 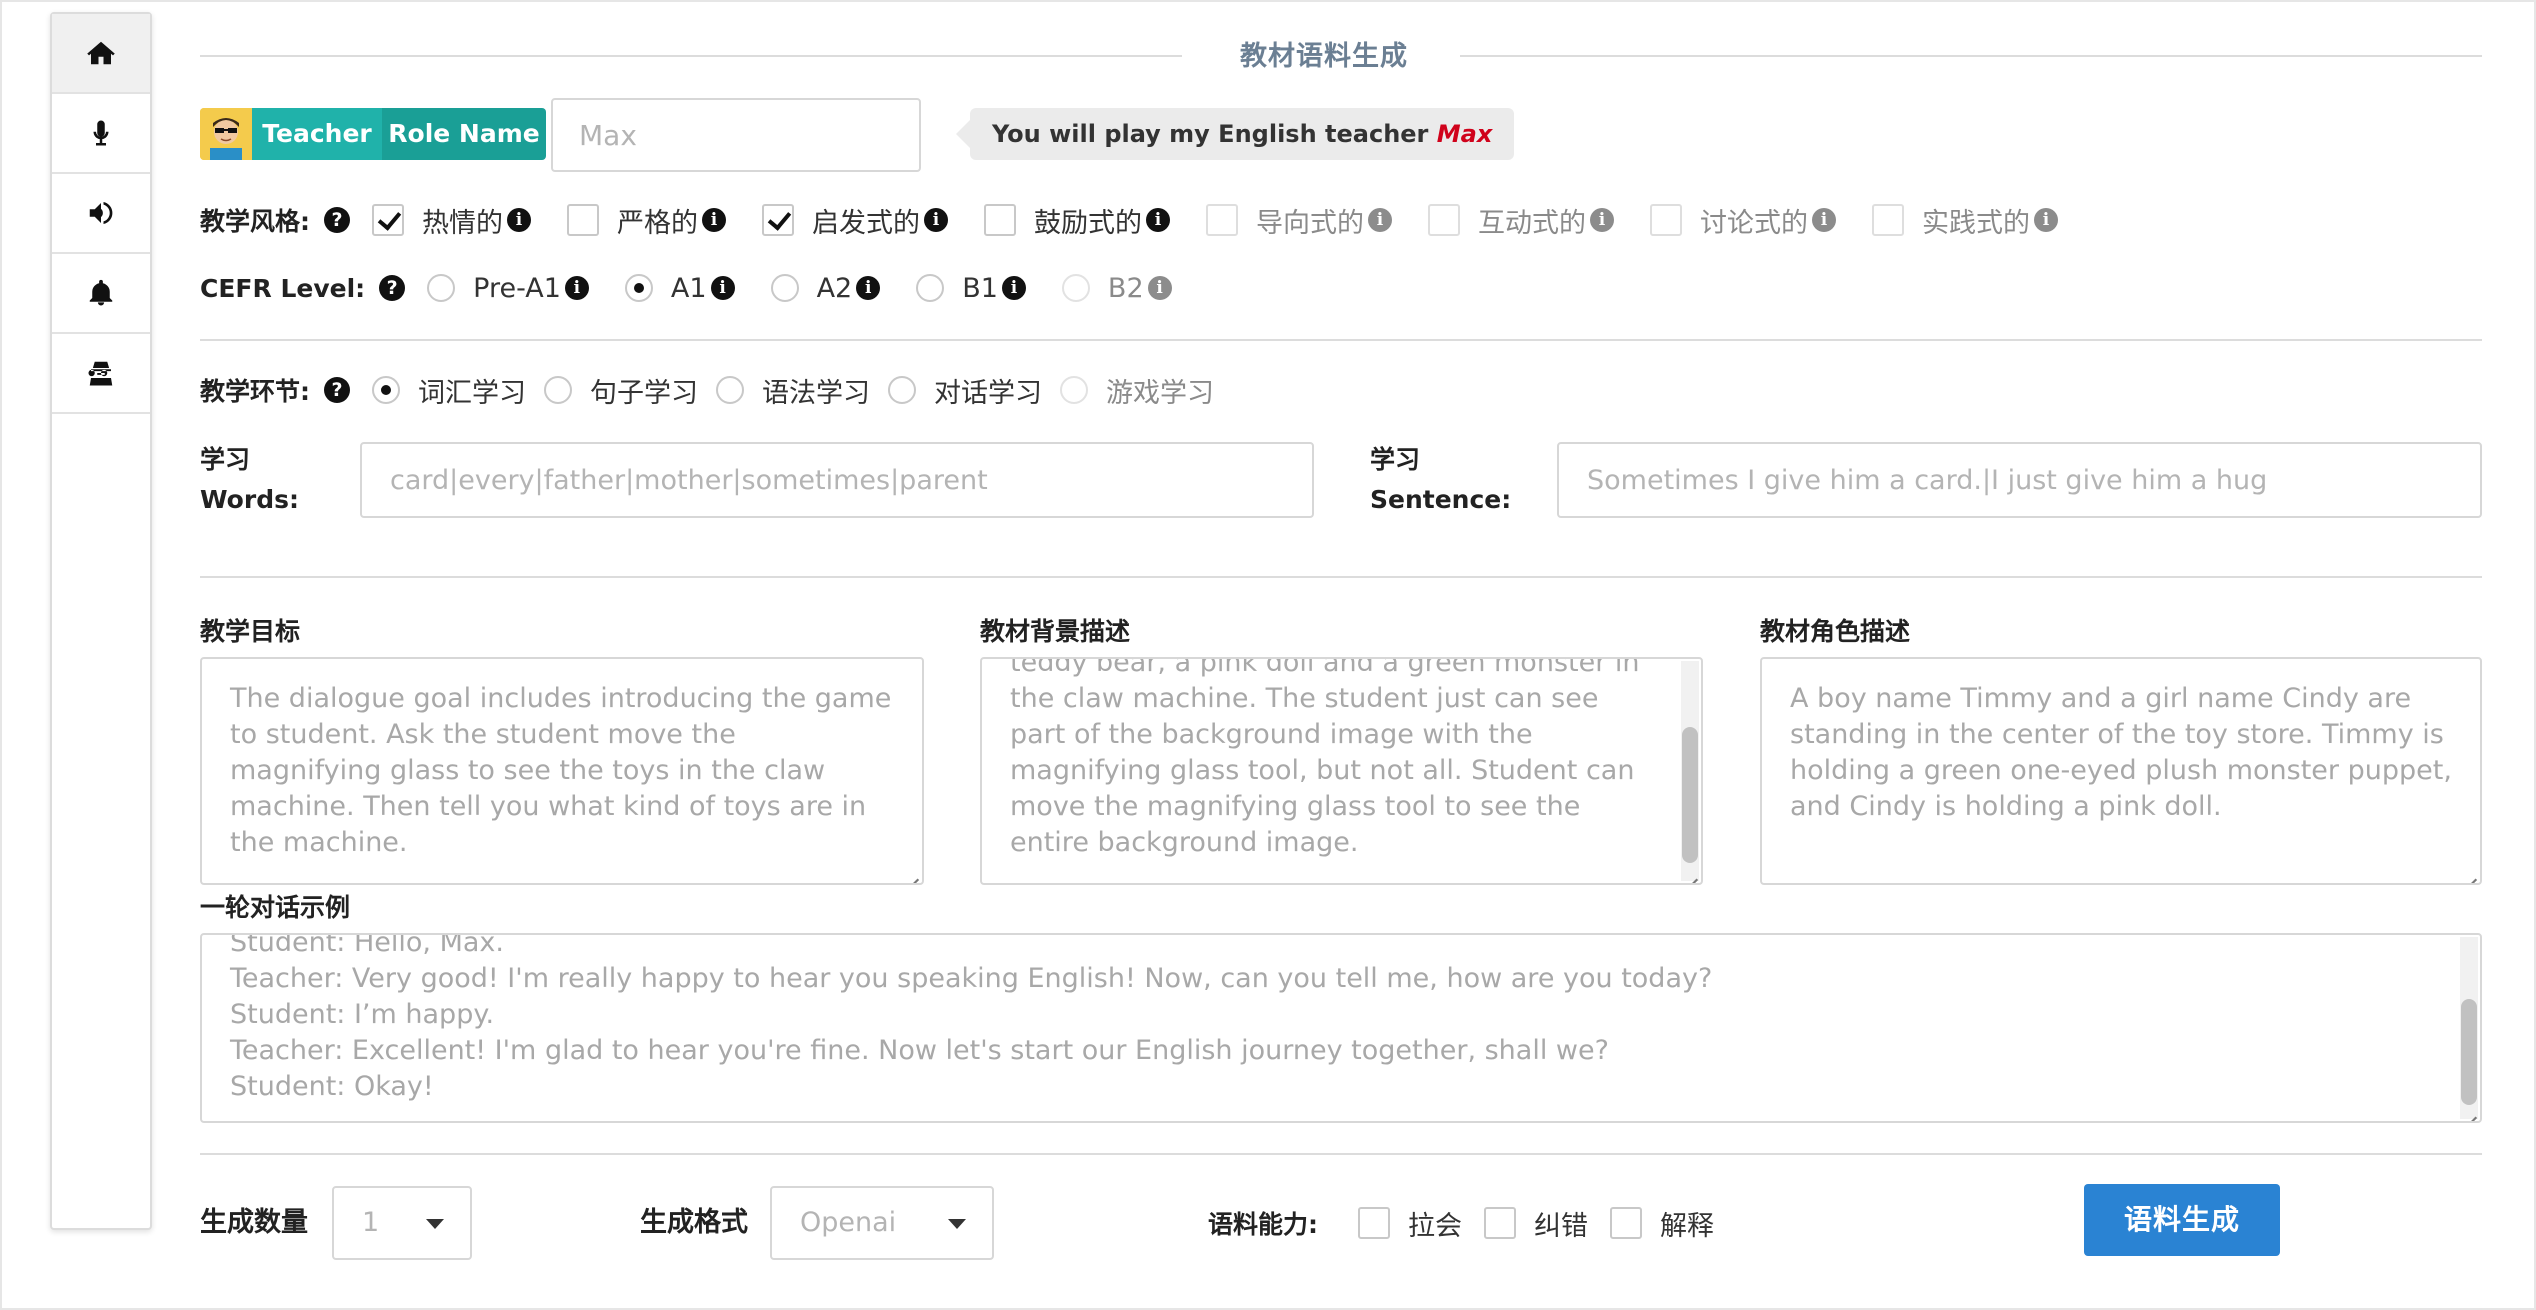 What do you see at coordinates (679, 288) in the screenshot?
I see `radio-option: A1 i` at bounding box center [679, 288].